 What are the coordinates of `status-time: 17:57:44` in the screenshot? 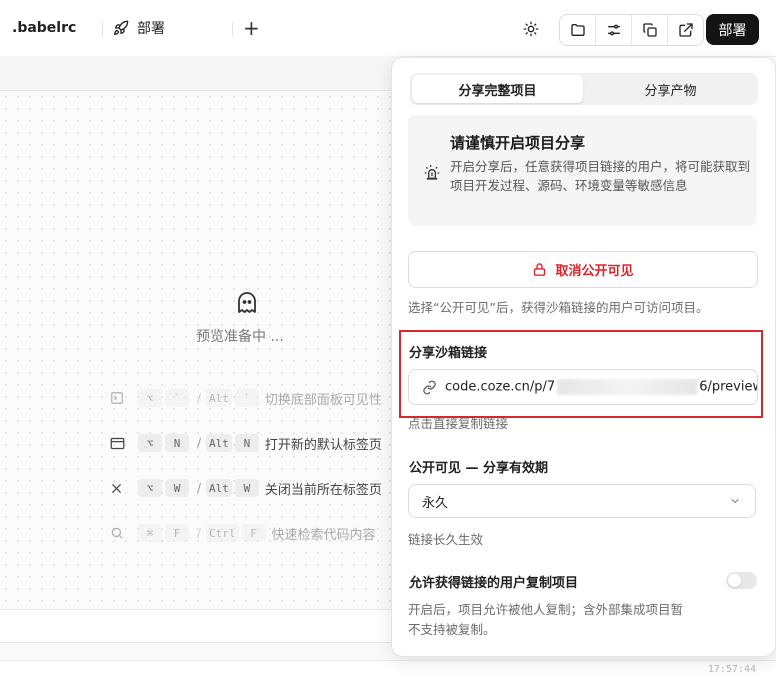 It's located at (731, 669).